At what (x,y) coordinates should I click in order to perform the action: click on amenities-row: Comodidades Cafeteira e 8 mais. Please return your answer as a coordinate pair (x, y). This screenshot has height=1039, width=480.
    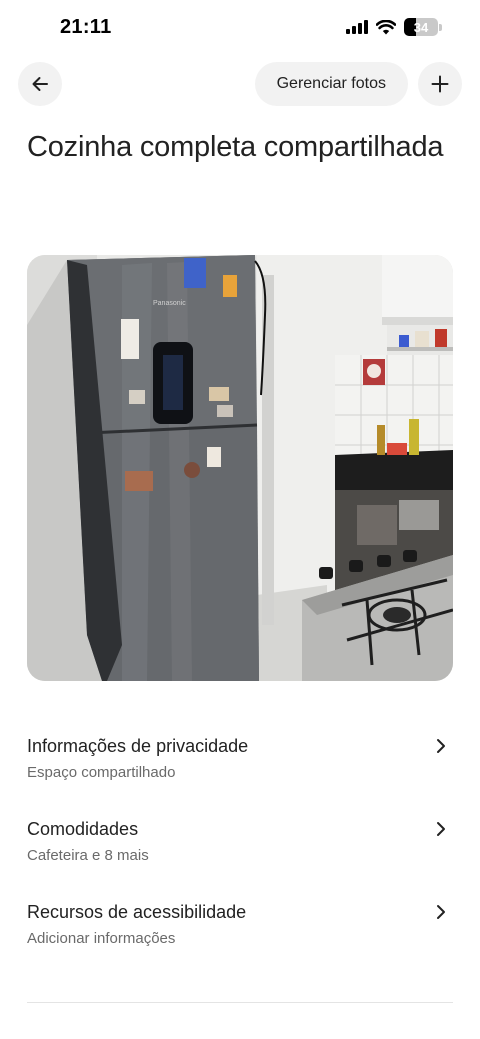
    Looking at the image, I should click on (240, 852).